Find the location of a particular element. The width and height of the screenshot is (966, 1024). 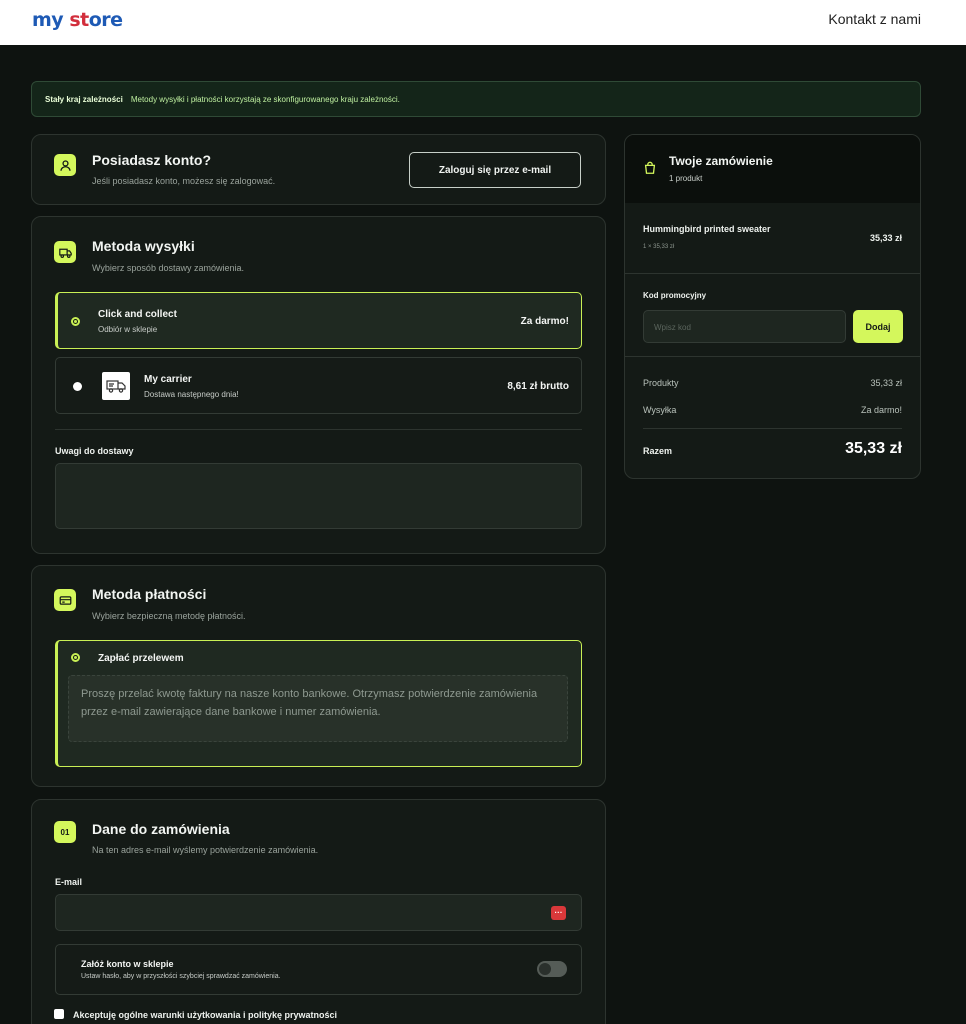

create-account-title: Załóż konto w sklepie is located at coordinates (127, 964).